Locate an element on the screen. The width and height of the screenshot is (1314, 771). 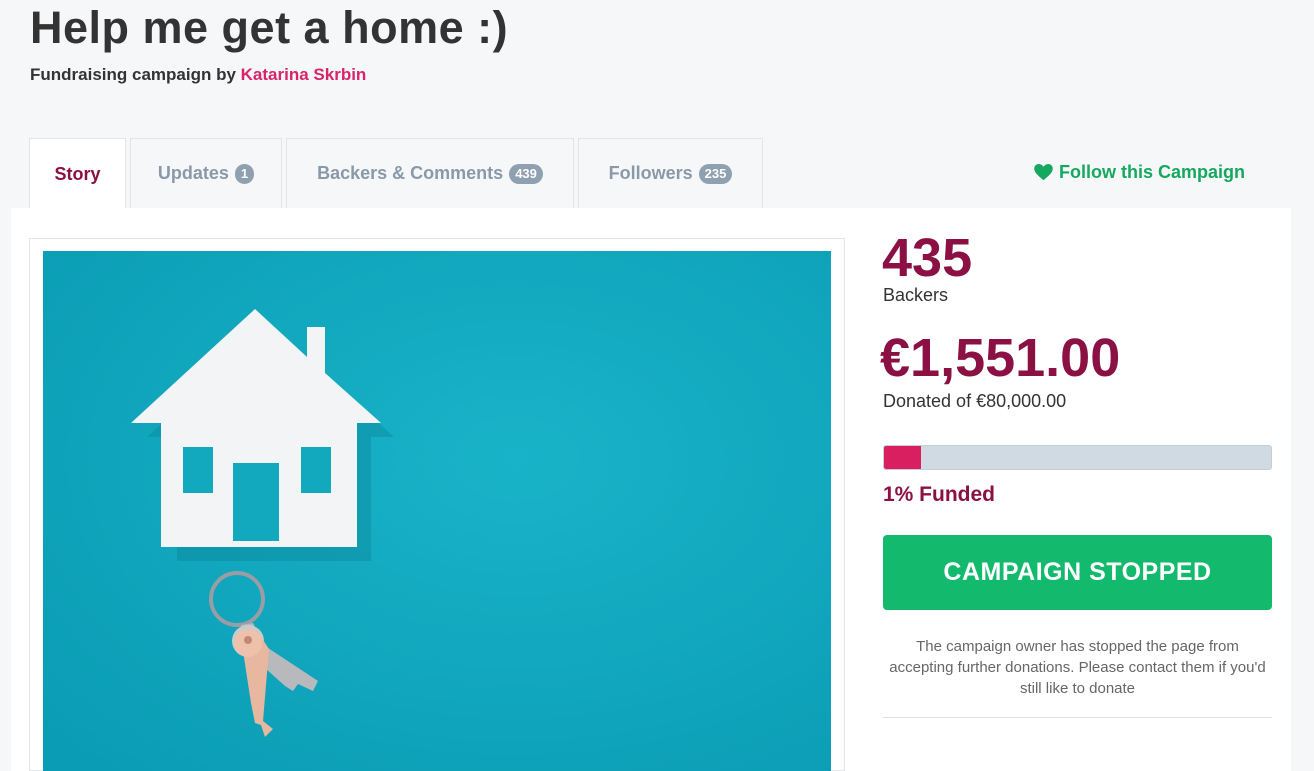
campaign-subtitle: Fundraising campaign by Katarina Skrbin is located at coordinates (198, 75).